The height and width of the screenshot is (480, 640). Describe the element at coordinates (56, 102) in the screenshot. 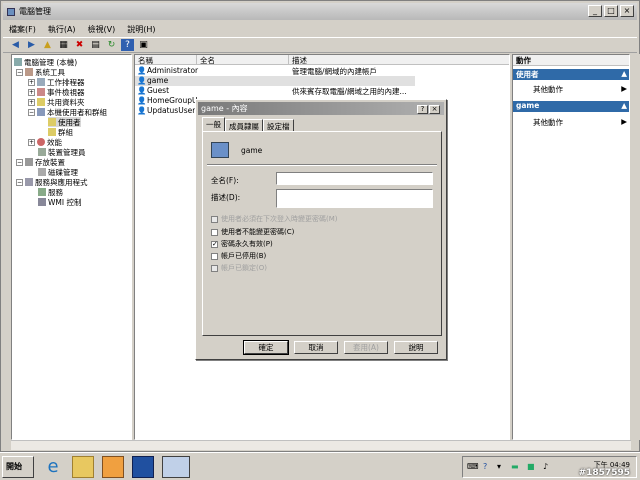

I see `tree-item-shared-folders: + 共用資料夾` at that location.